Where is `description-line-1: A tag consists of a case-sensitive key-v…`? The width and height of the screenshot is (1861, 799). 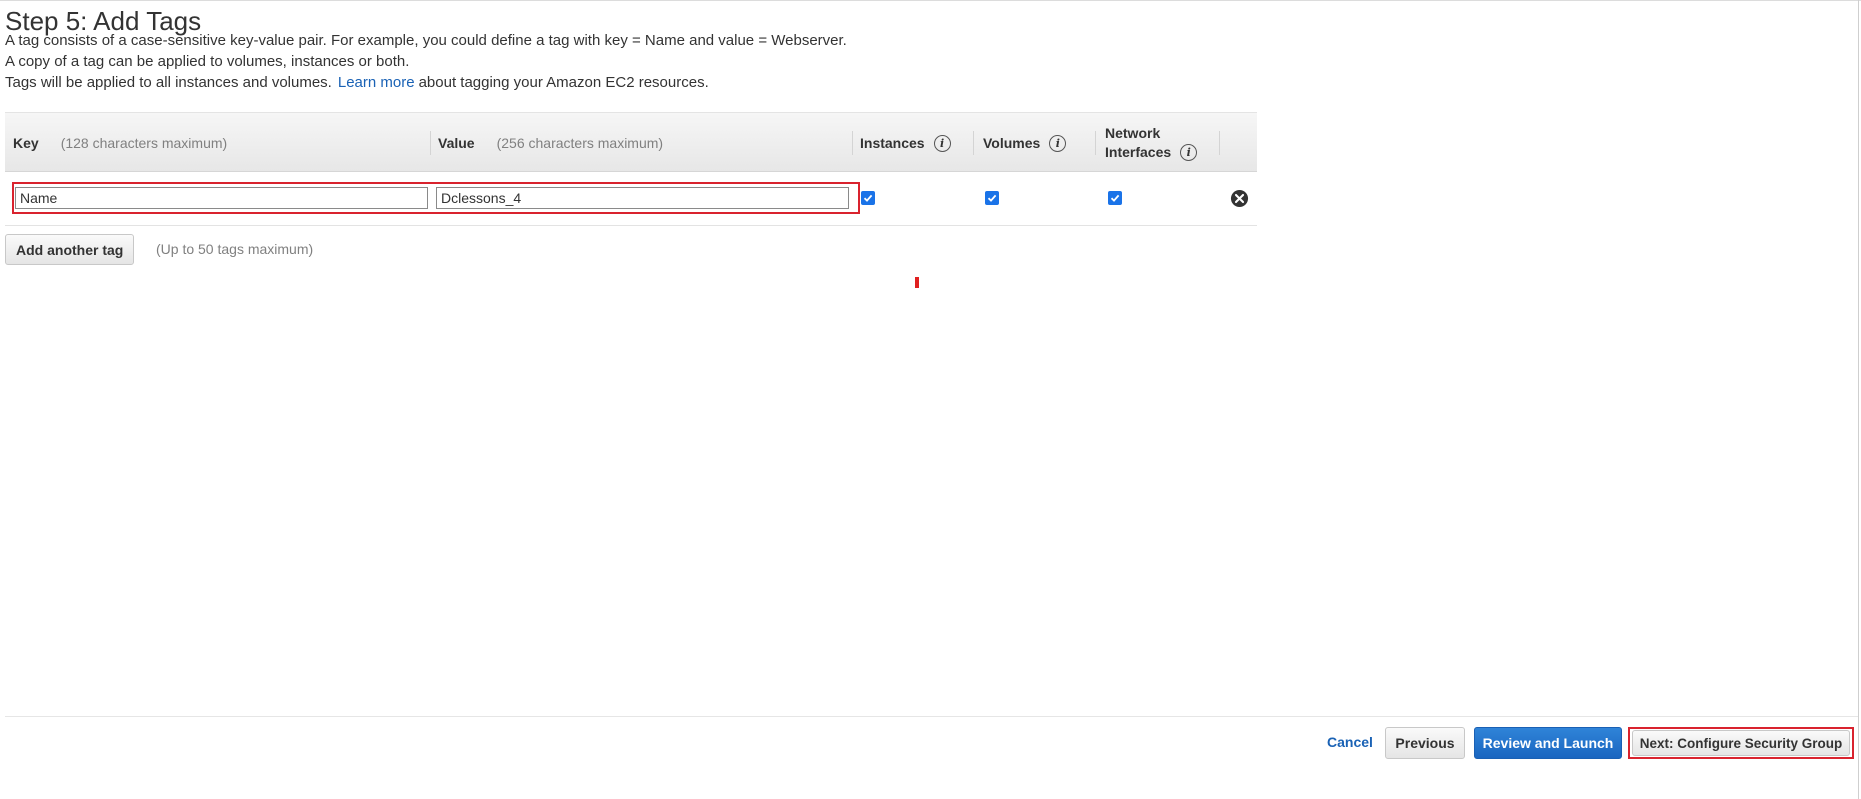
description-line-1: A tag consists of a case-sensitive key-v… is located at coordinates (426, 40).